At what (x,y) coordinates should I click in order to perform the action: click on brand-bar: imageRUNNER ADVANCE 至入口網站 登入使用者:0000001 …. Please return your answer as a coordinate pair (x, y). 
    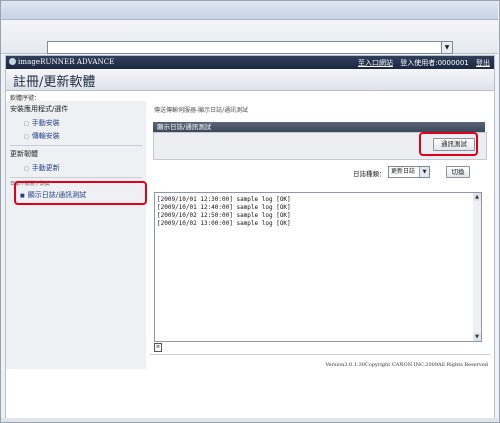
    Looking at the image, I should click on (250, 62).